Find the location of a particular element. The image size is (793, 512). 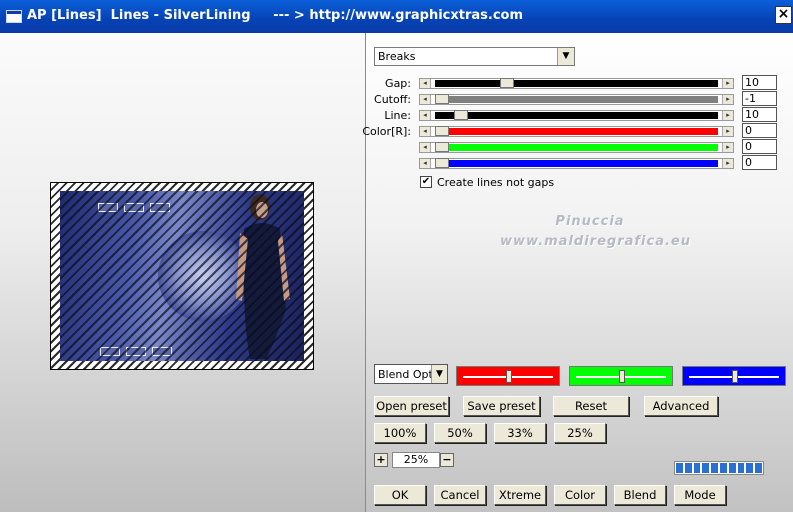

blend-options-select: Blend Options ▼ is located at coordinates (411, 374).